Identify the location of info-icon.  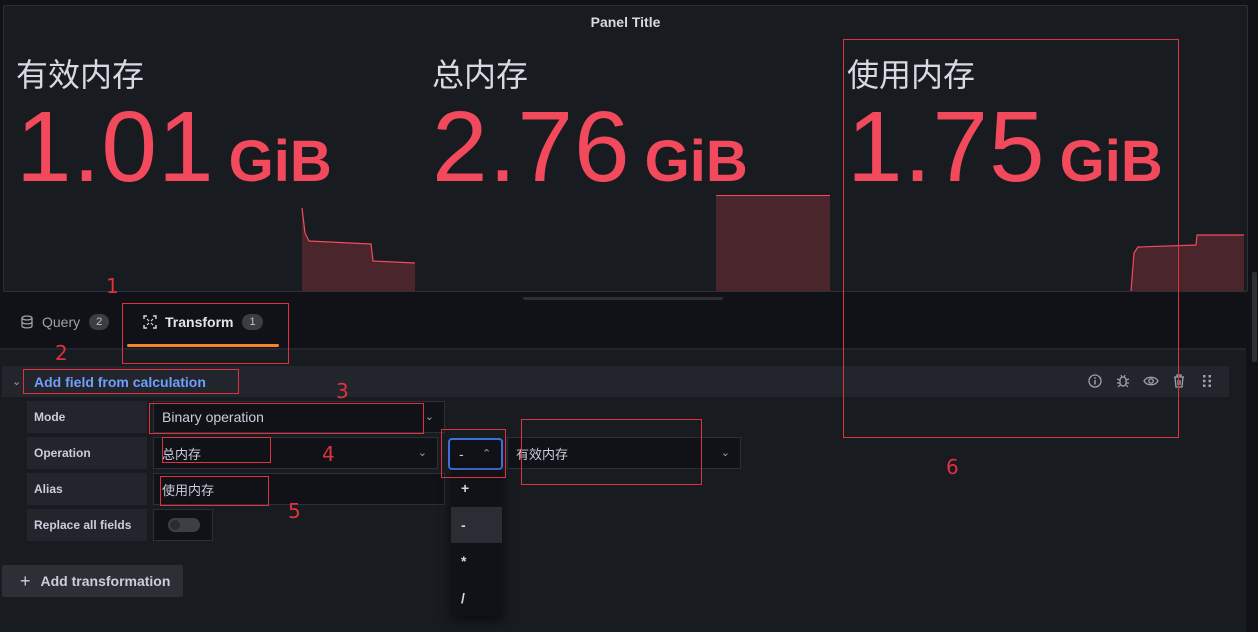
(1095, 381).